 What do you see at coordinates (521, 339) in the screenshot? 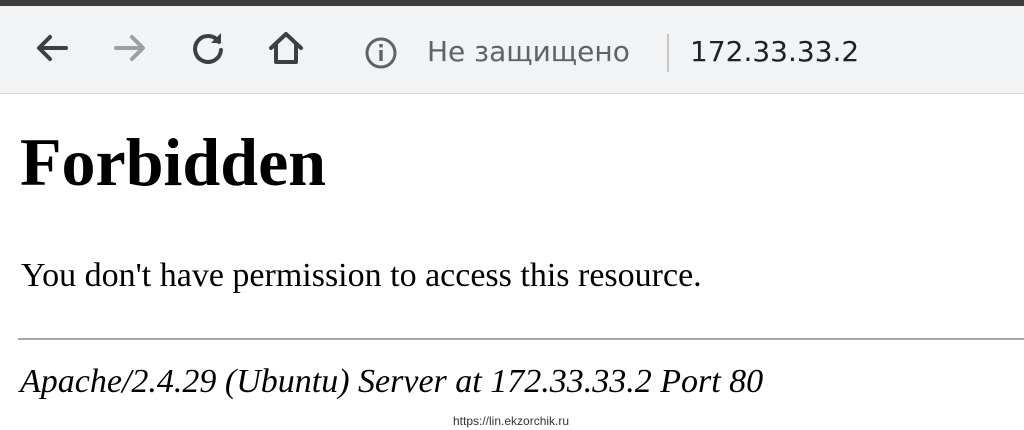
I see `divider` at bounding box center [521, 339].